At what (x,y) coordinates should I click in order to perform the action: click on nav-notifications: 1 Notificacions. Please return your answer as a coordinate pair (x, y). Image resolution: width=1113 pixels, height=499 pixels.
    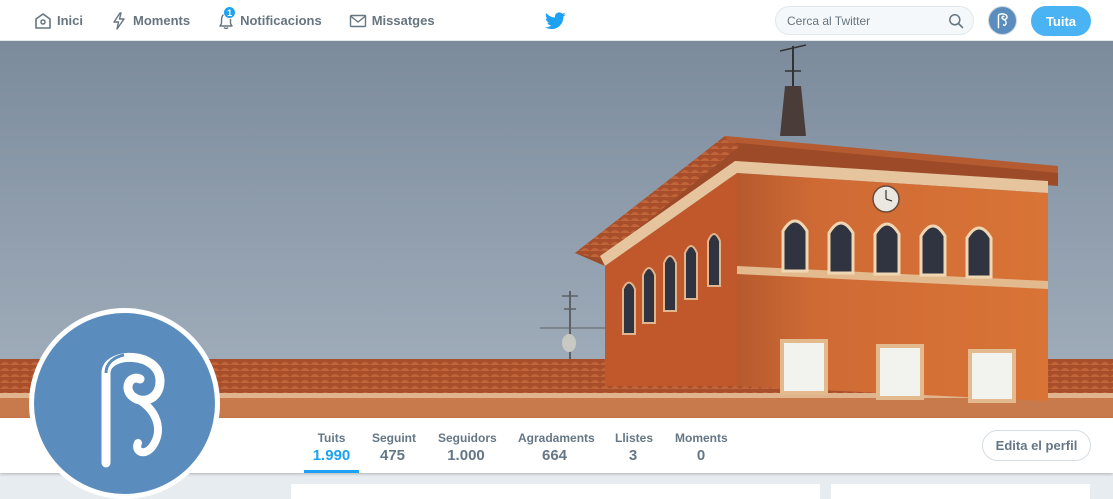
    Looking at the image, I should click on (269, 20).